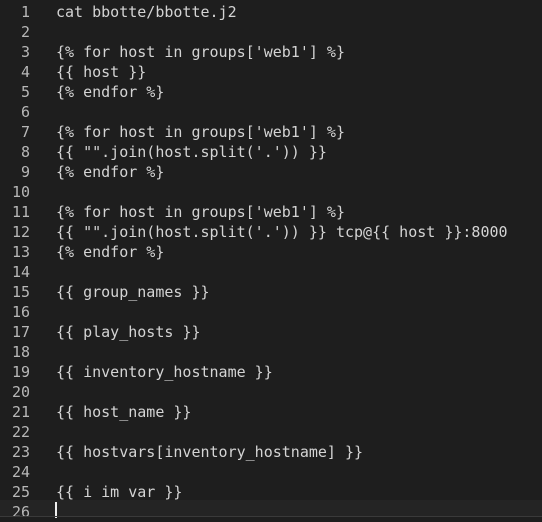 The height and width of the screenshot is (522, 542). What do you see at coordinates (271, 510) in the screenshot?
I see `line-26: 26` at bounding box center [271, 510].